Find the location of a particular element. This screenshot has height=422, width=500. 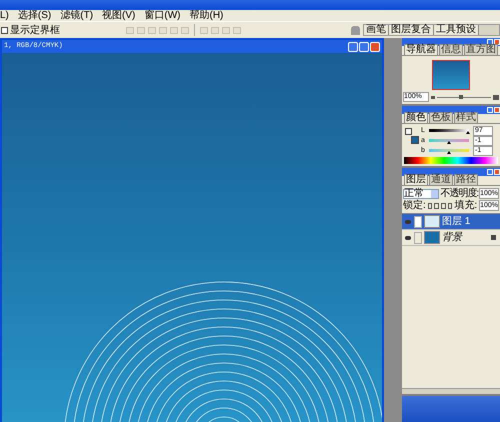

zoom-in-icon is located at coordinates (496, 97).